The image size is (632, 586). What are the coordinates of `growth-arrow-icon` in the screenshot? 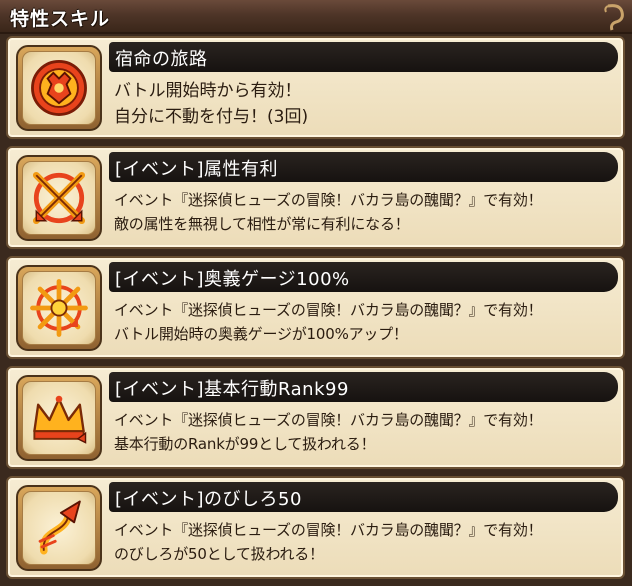 It's located at (59, 527).